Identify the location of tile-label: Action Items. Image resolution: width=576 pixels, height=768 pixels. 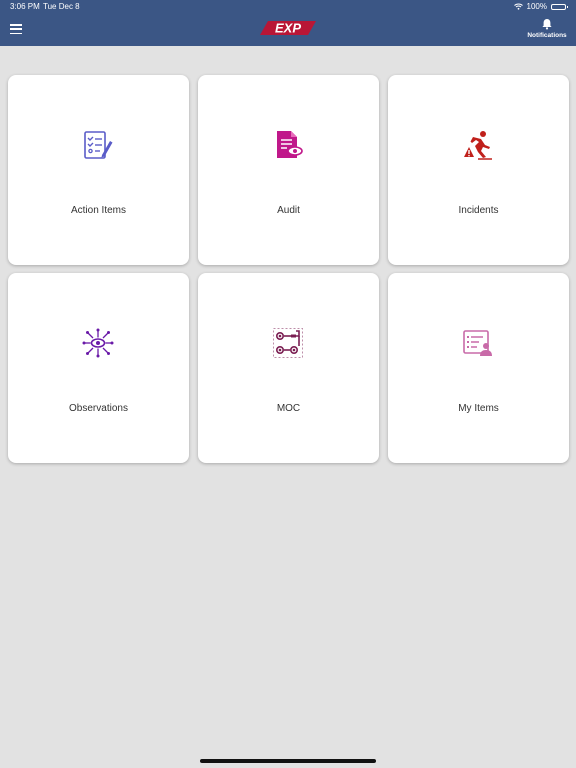
(98, 210).